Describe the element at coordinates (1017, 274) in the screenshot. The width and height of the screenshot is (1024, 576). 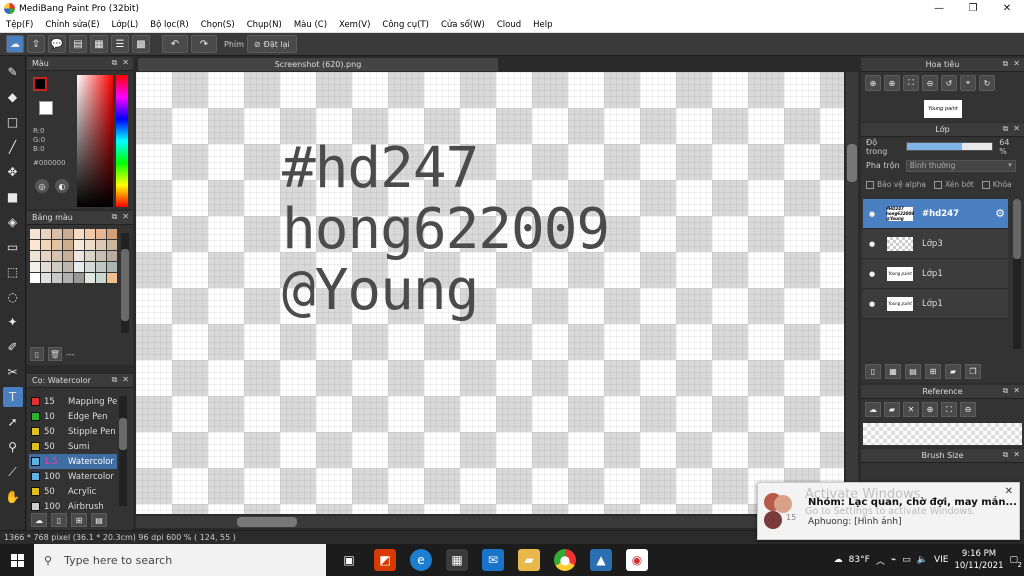
I see `layer-scrollbar` at that location.